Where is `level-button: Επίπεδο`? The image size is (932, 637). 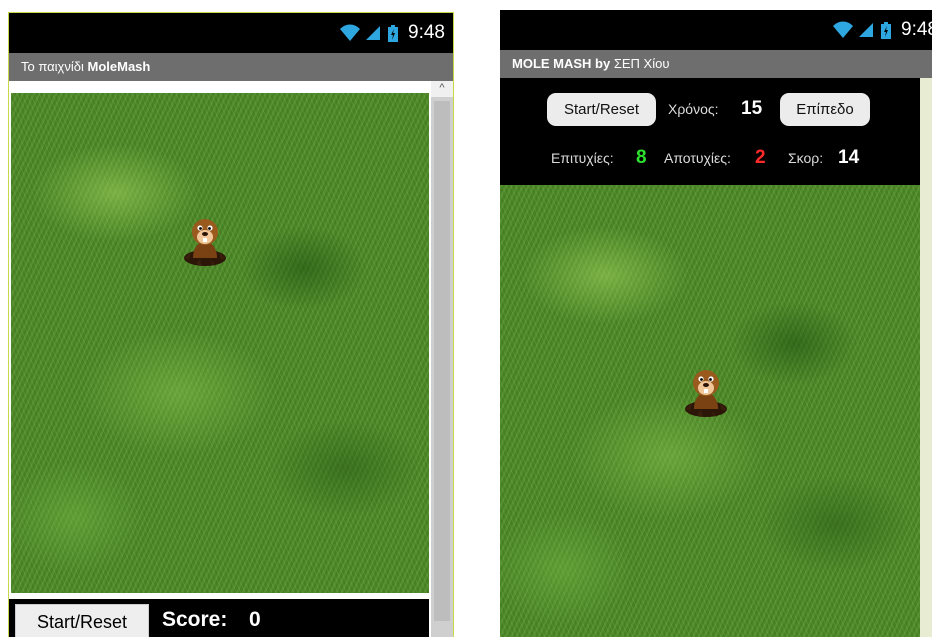
level-button: Επίπεδο is located at coordinates (825, 109).